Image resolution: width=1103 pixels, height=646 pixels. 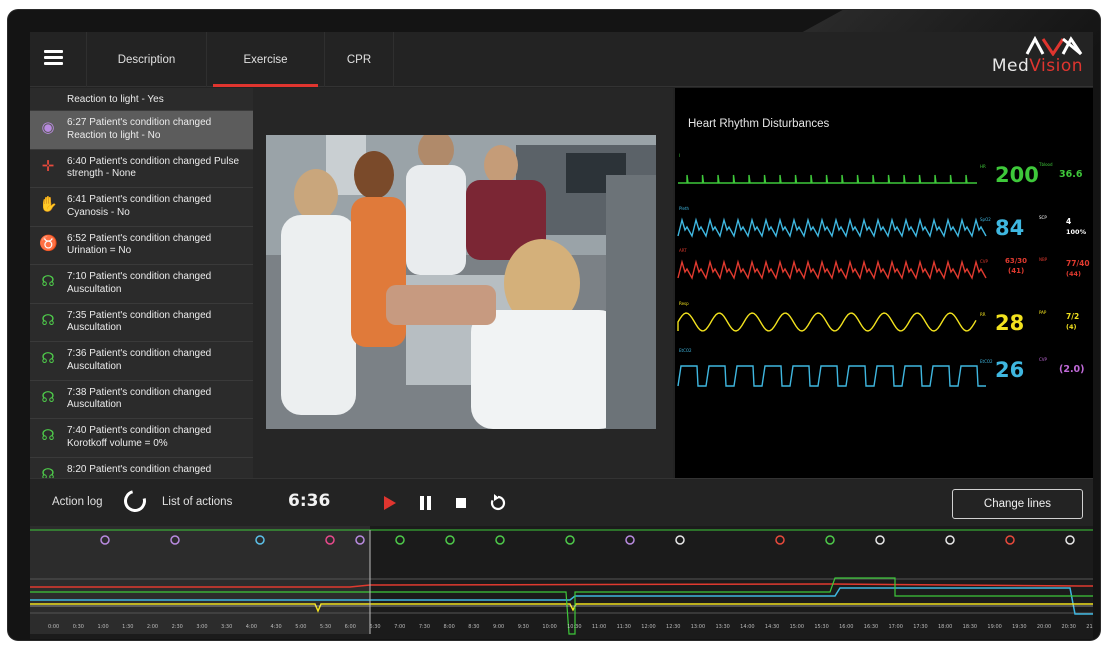 What do you see at coordinates (498, 627) in the screenshot?
I see `timeline-tick-label: 9:00` at bounding box center [498, 627].